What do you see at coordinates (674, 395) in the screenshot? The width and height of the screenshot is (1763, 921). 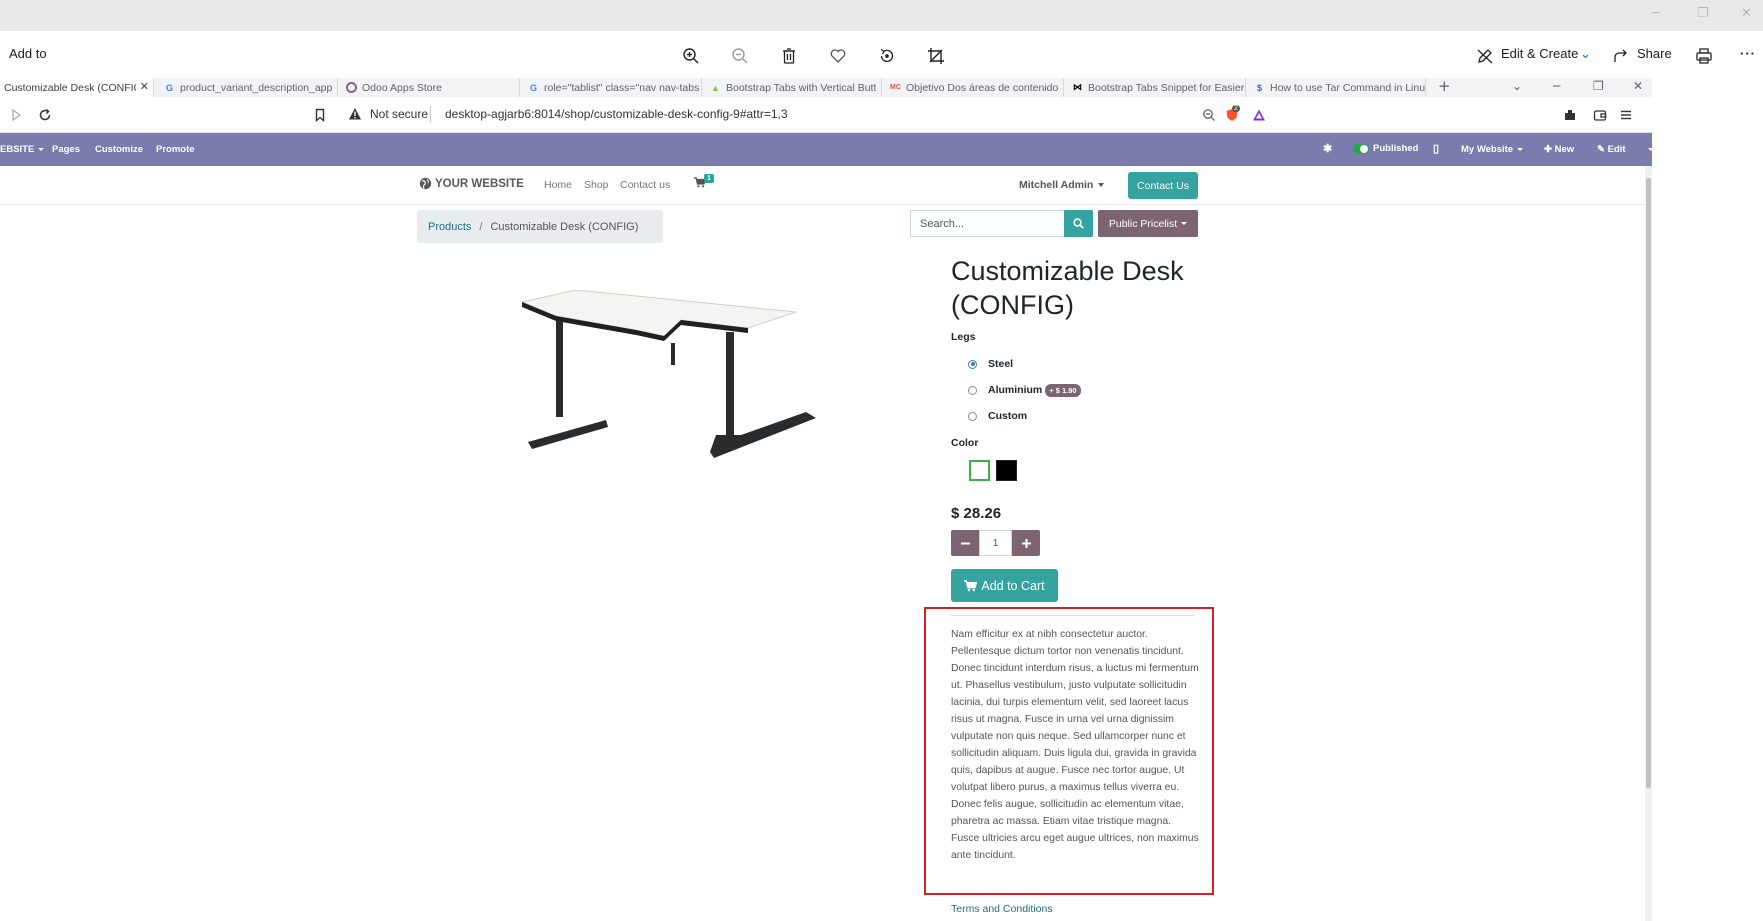 I see `product-image` at bounding box center [674, 395].